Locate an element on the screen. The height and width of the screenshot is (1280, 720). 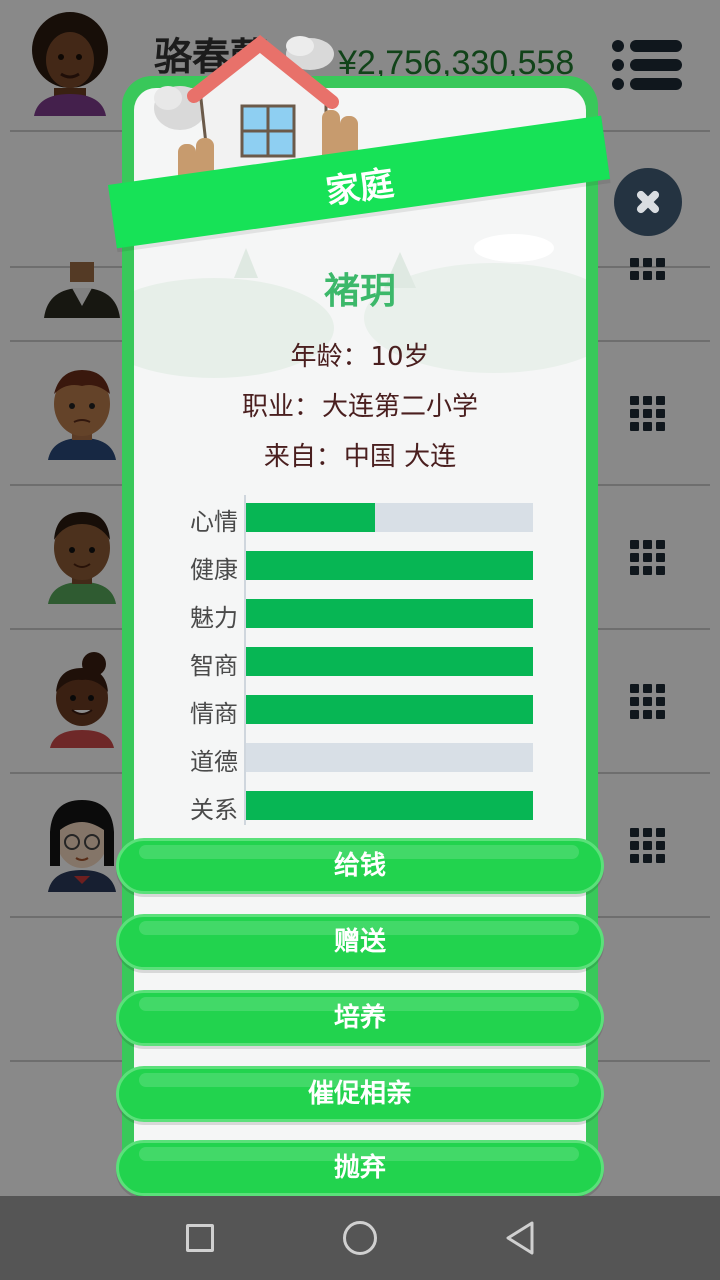
stat-bar-mood is located at coordinates (389, 517).